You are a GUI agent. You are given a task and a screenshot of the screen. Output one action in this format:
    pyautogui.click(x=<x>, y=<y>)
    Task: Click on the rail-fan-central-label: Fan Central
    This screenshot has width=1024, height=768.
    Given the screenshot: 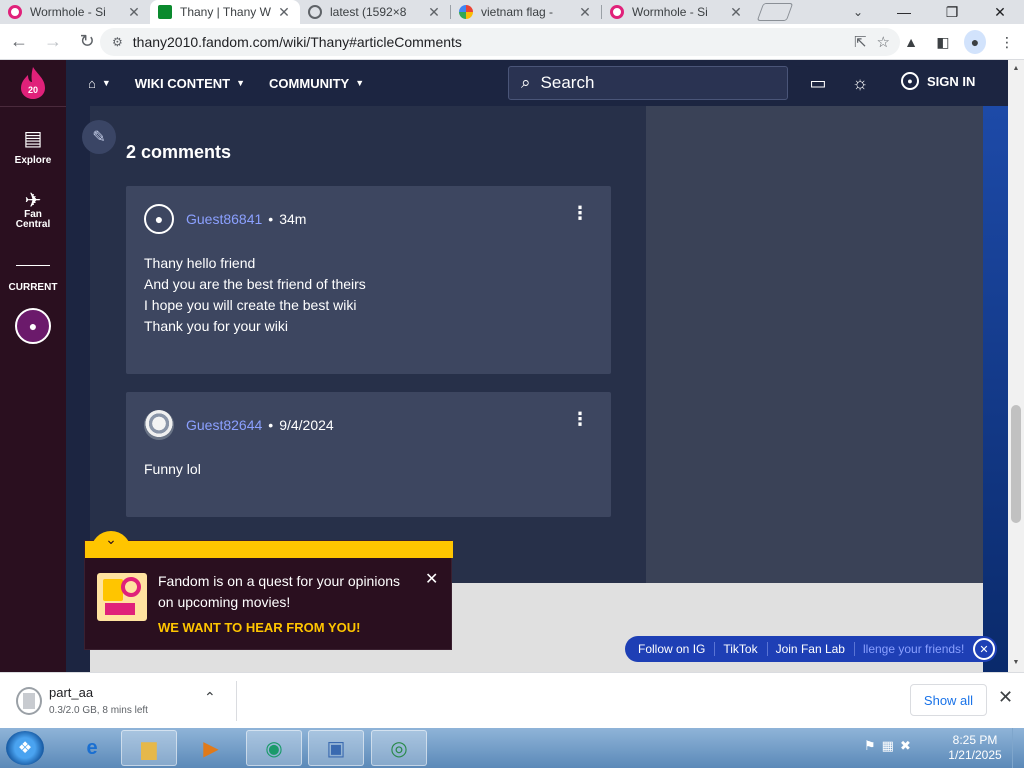 What is the action you would take?
    pyautogui.click(x=33, y=219)
    